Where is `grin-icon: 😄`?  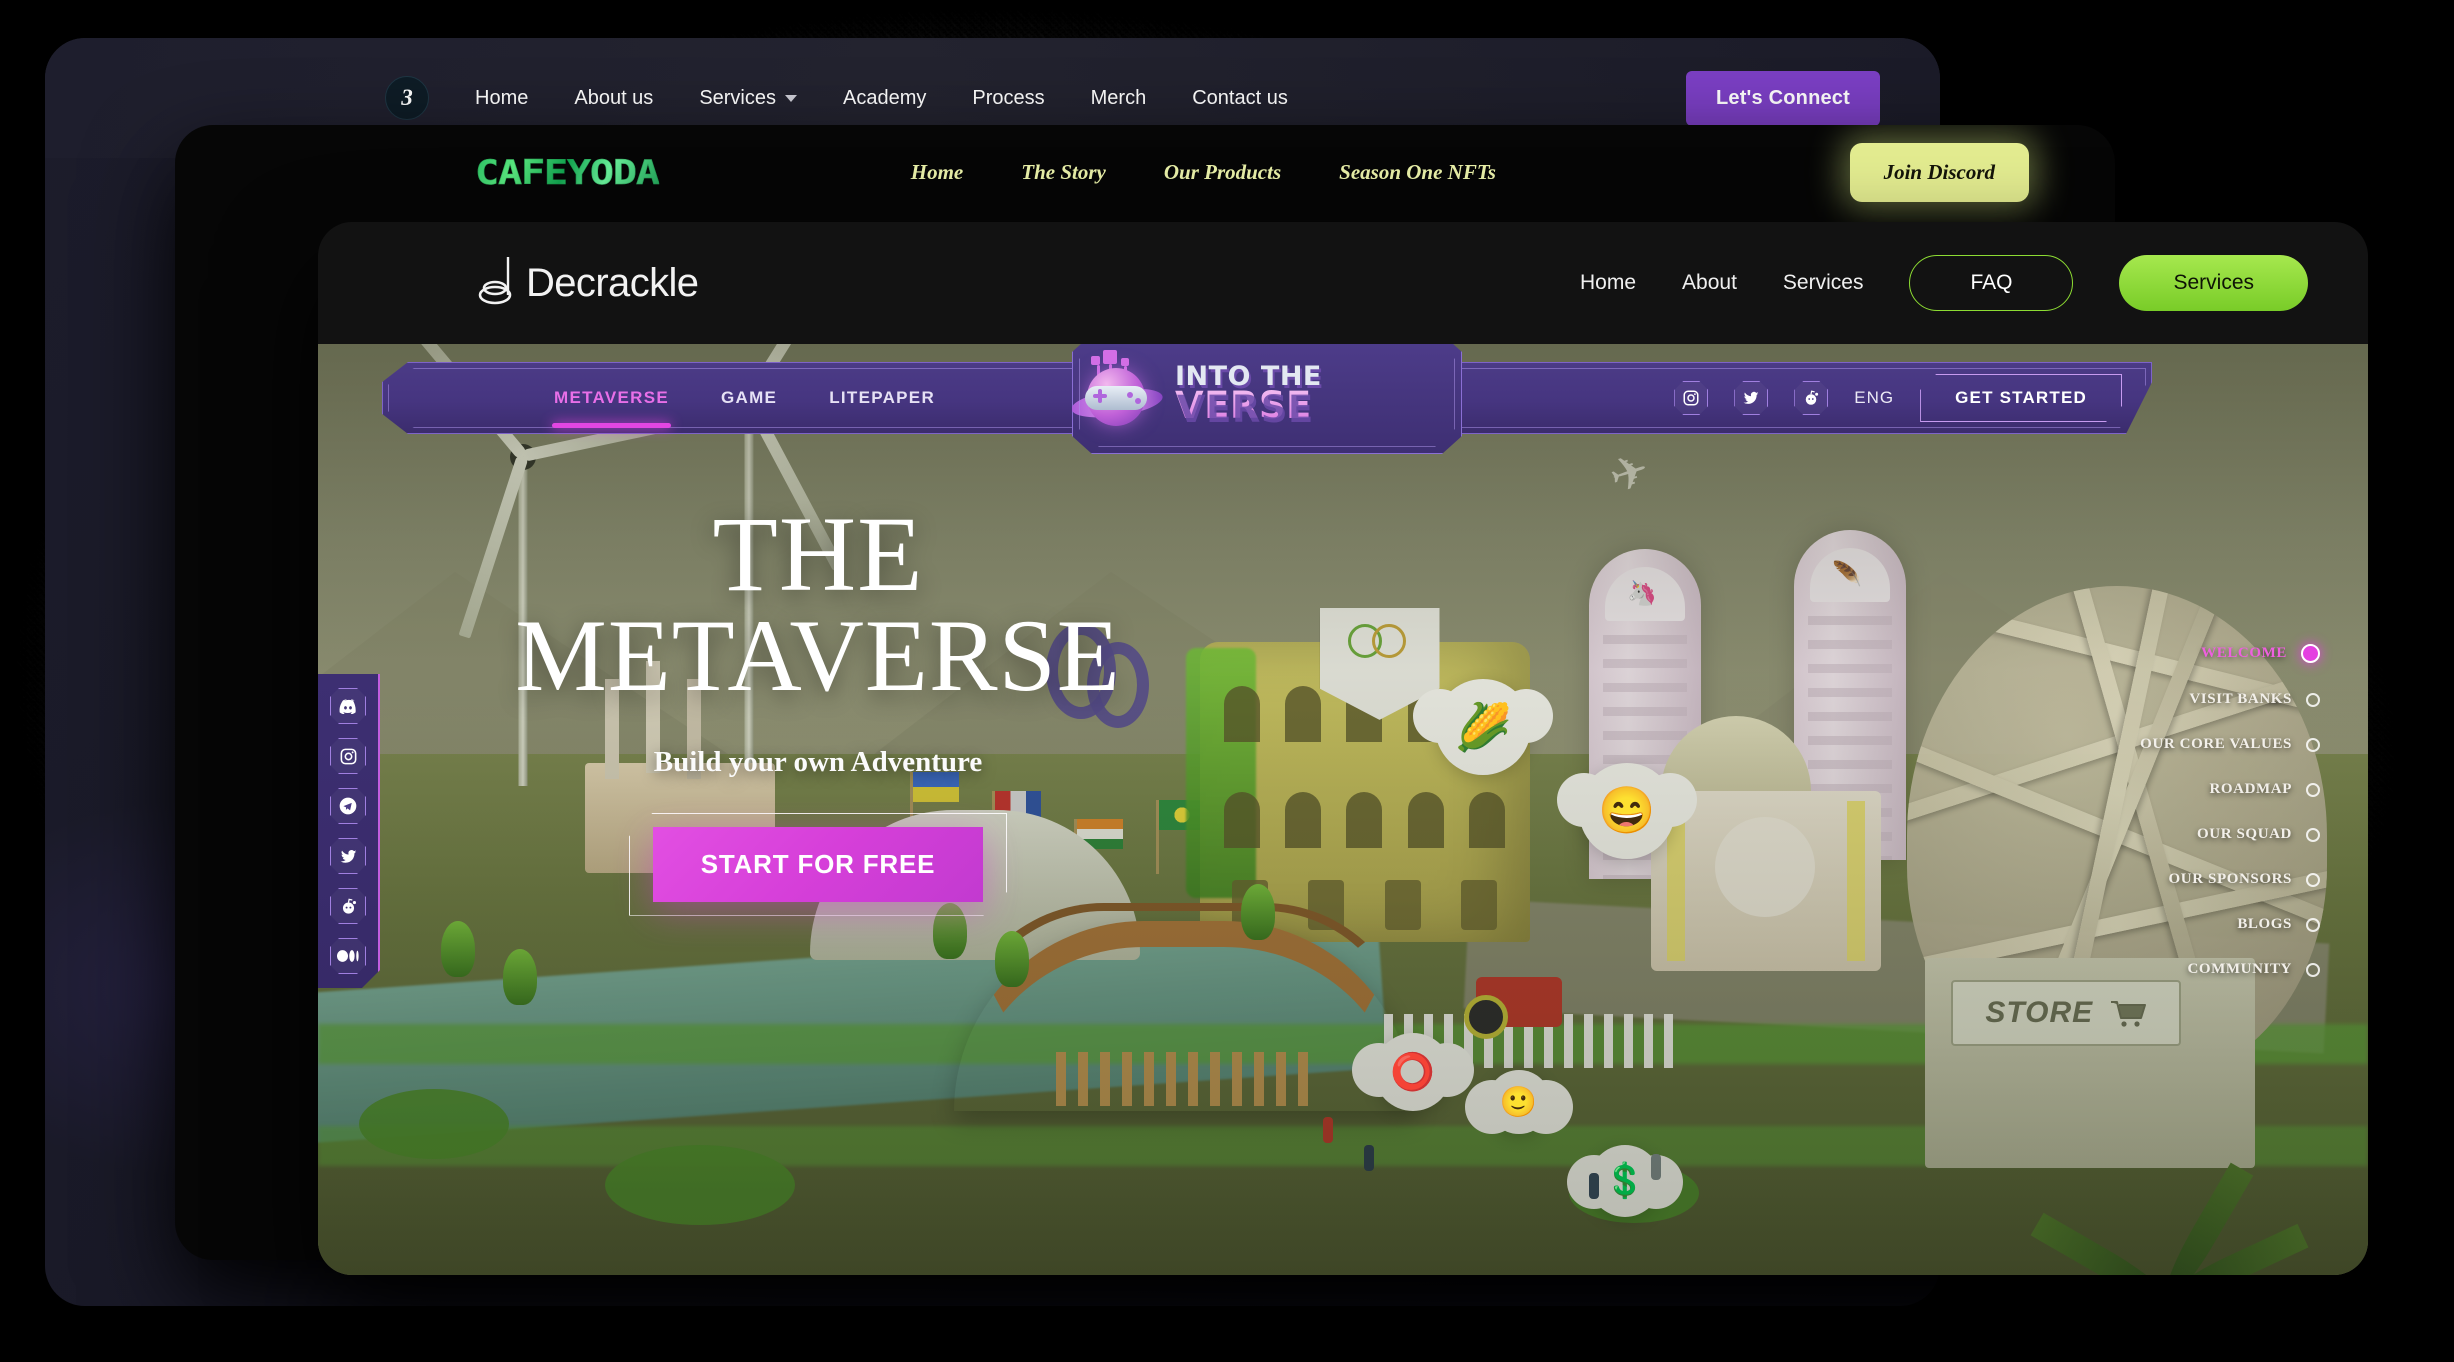 grin-icon: 😄 is located at coordinates (1627, 810).